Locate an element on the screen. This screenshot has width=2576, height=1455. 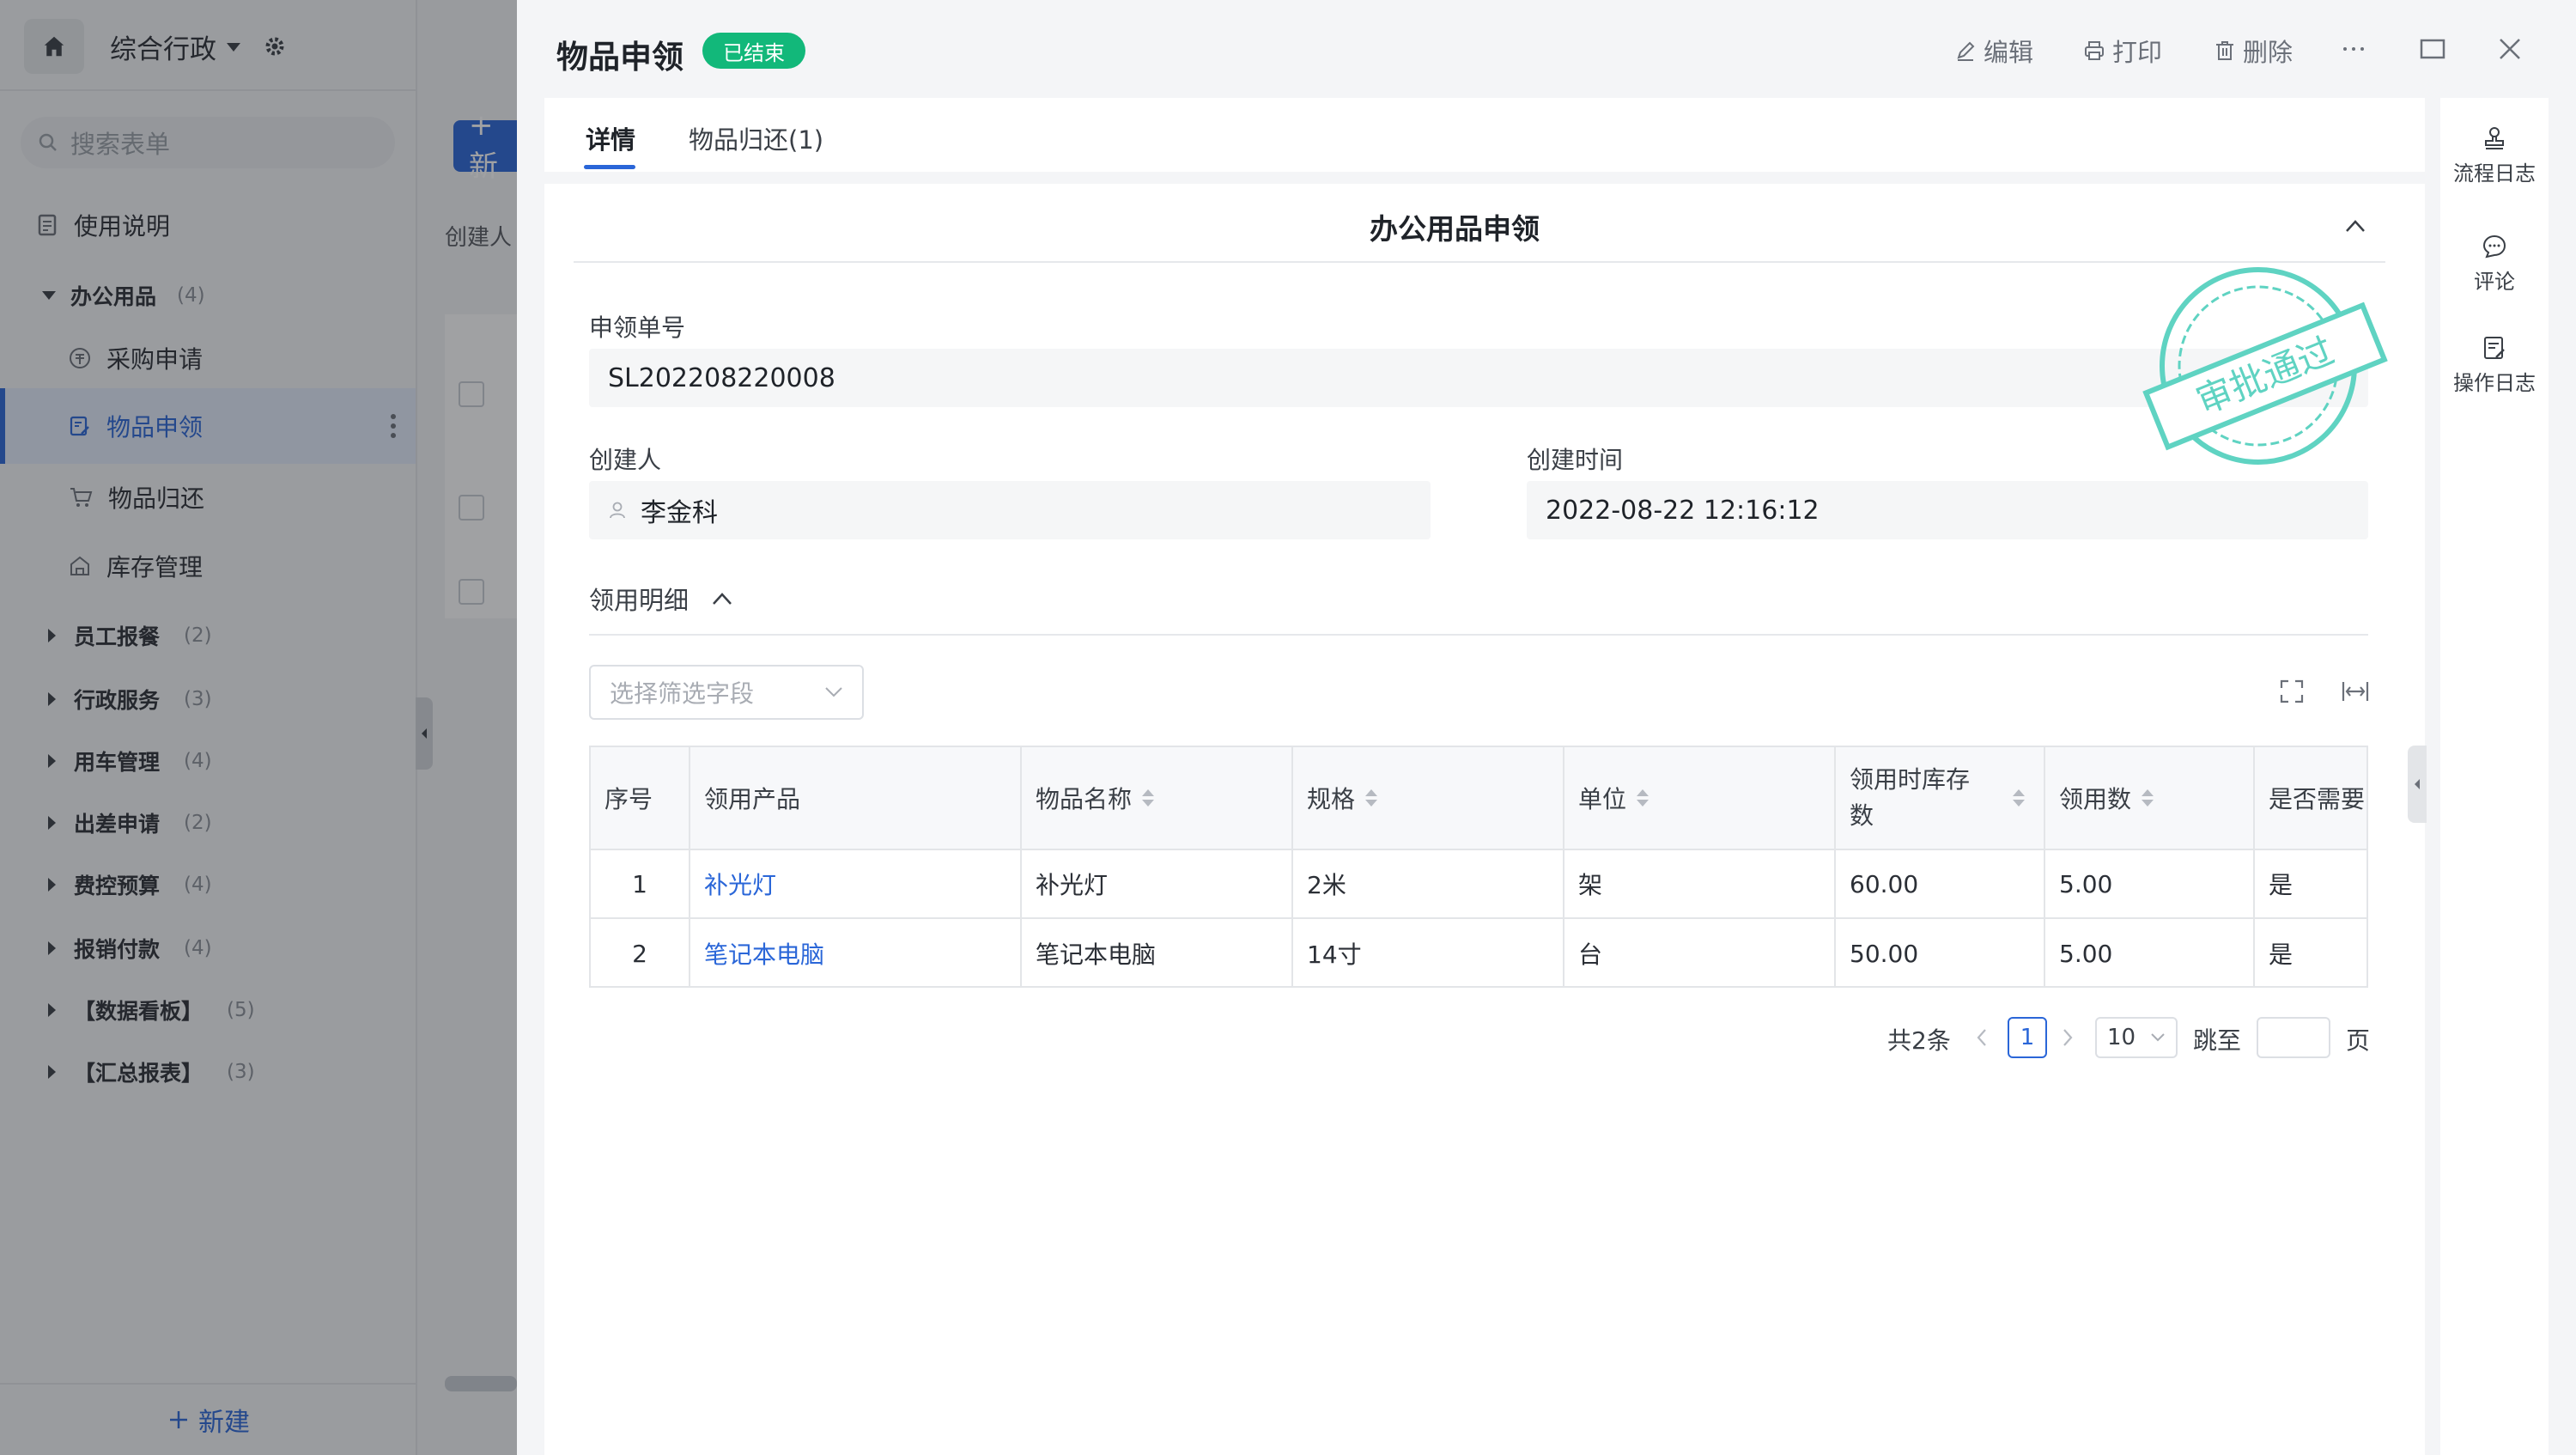
rail-collapse-handle is located at coordinates (2418, 784).